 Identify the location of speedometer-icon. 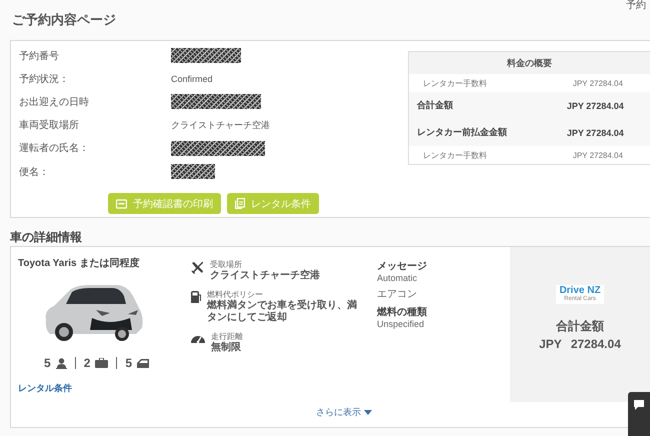
(198, 338).